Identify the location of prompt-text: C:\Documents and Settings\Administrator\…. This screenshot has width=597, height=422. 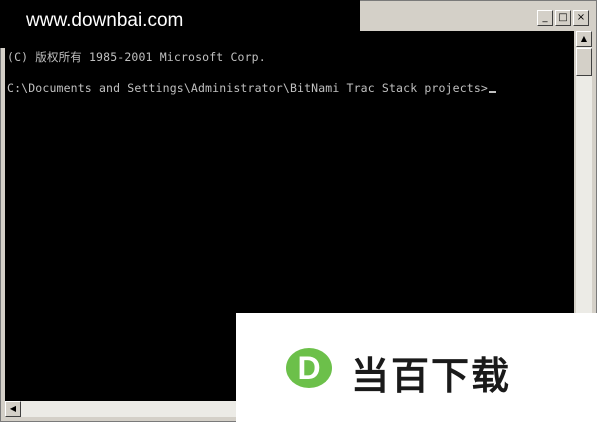
(248, 88).